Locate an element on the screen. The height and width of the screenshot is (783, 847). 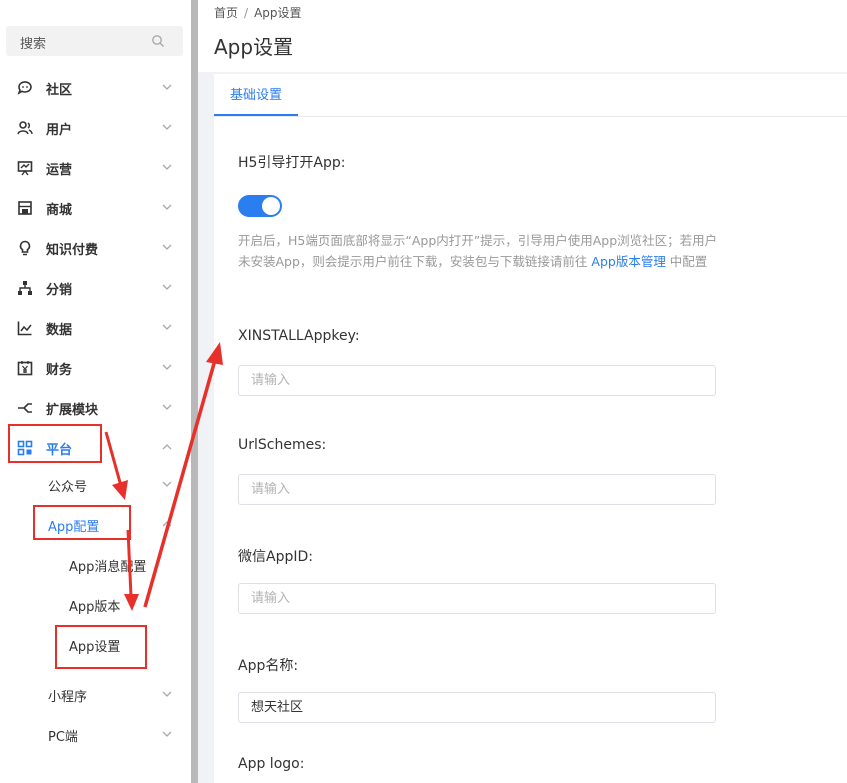
app-name-input: 想天社区 is located at coordinates (477, 707).